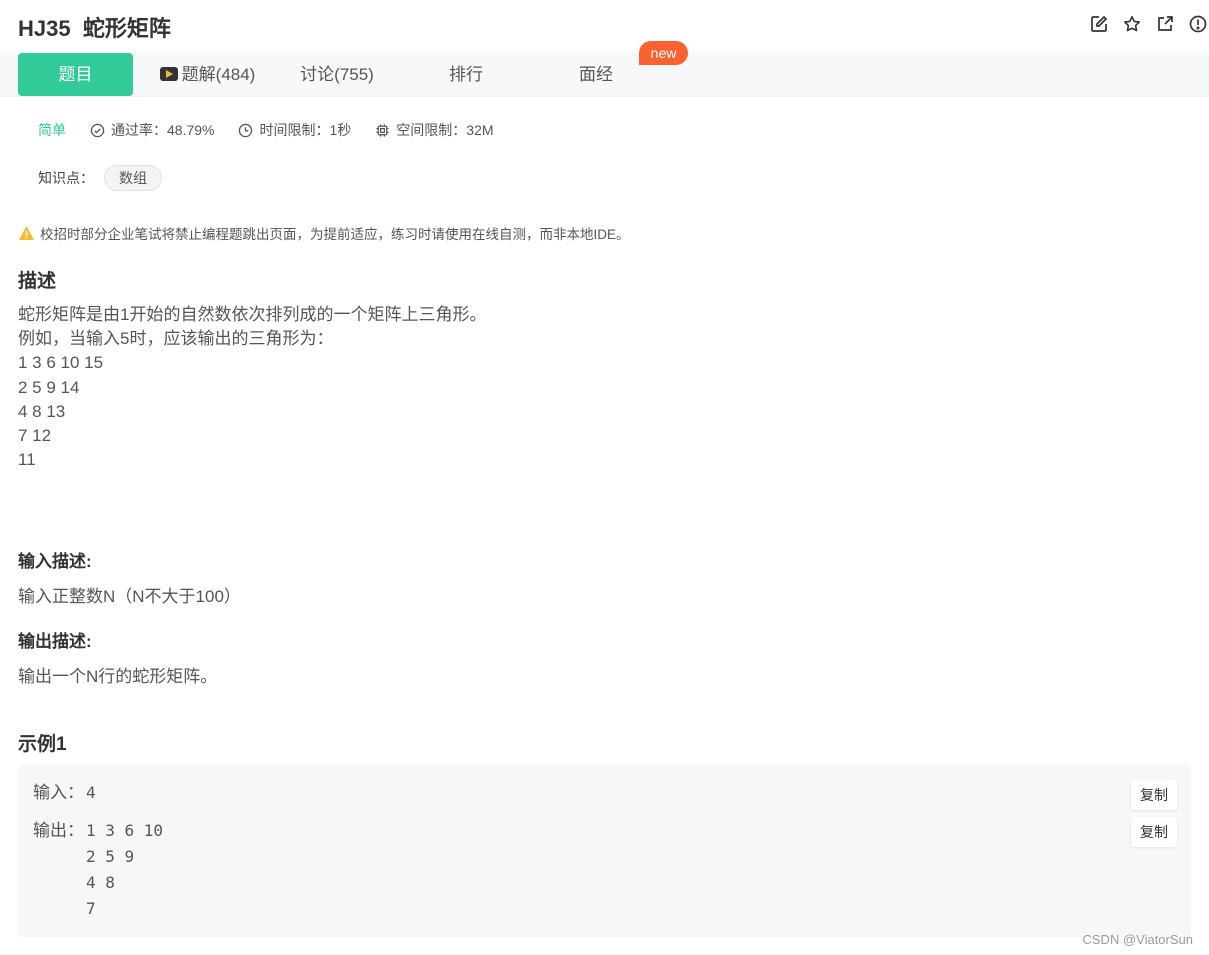 This screenshot has height=955, width=1209. What do you see at coordinates (66, 178) in the screenshot?
I see `knowledge-label: 知识点：` at bounding box center [66, 178].